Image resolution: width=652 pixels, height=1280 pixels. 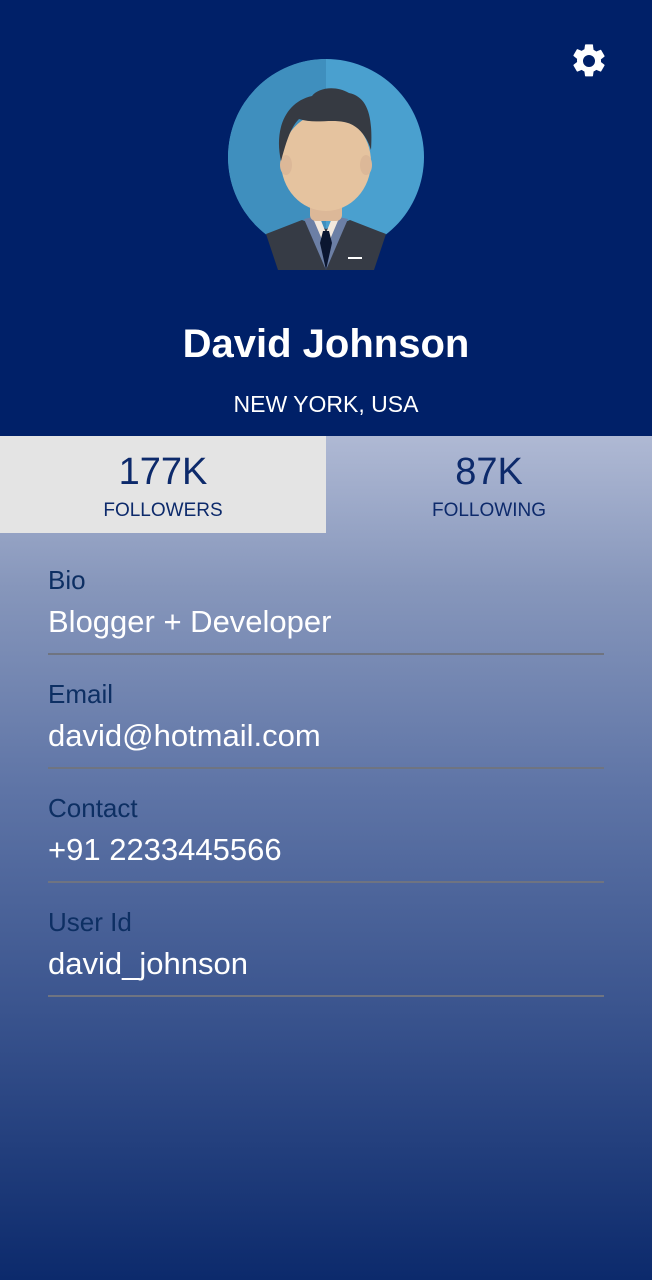 I want to click on following-stat: 87K FOLLOWING, so click(x=489, y=484).